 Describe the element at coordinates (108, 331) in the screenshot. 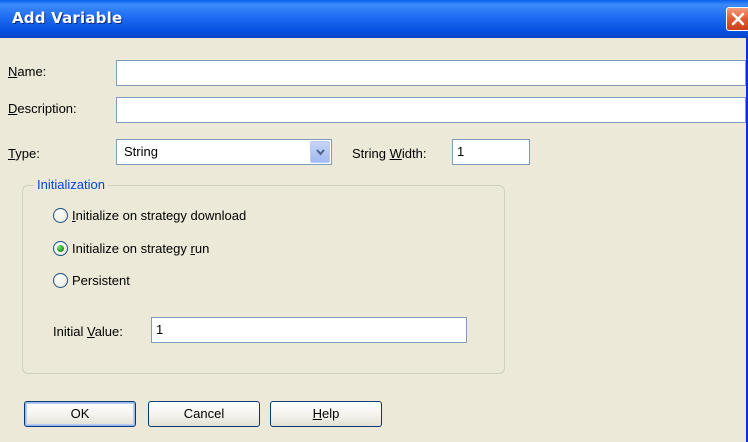

I see `initial-value-label-rest: alue:` at that location.